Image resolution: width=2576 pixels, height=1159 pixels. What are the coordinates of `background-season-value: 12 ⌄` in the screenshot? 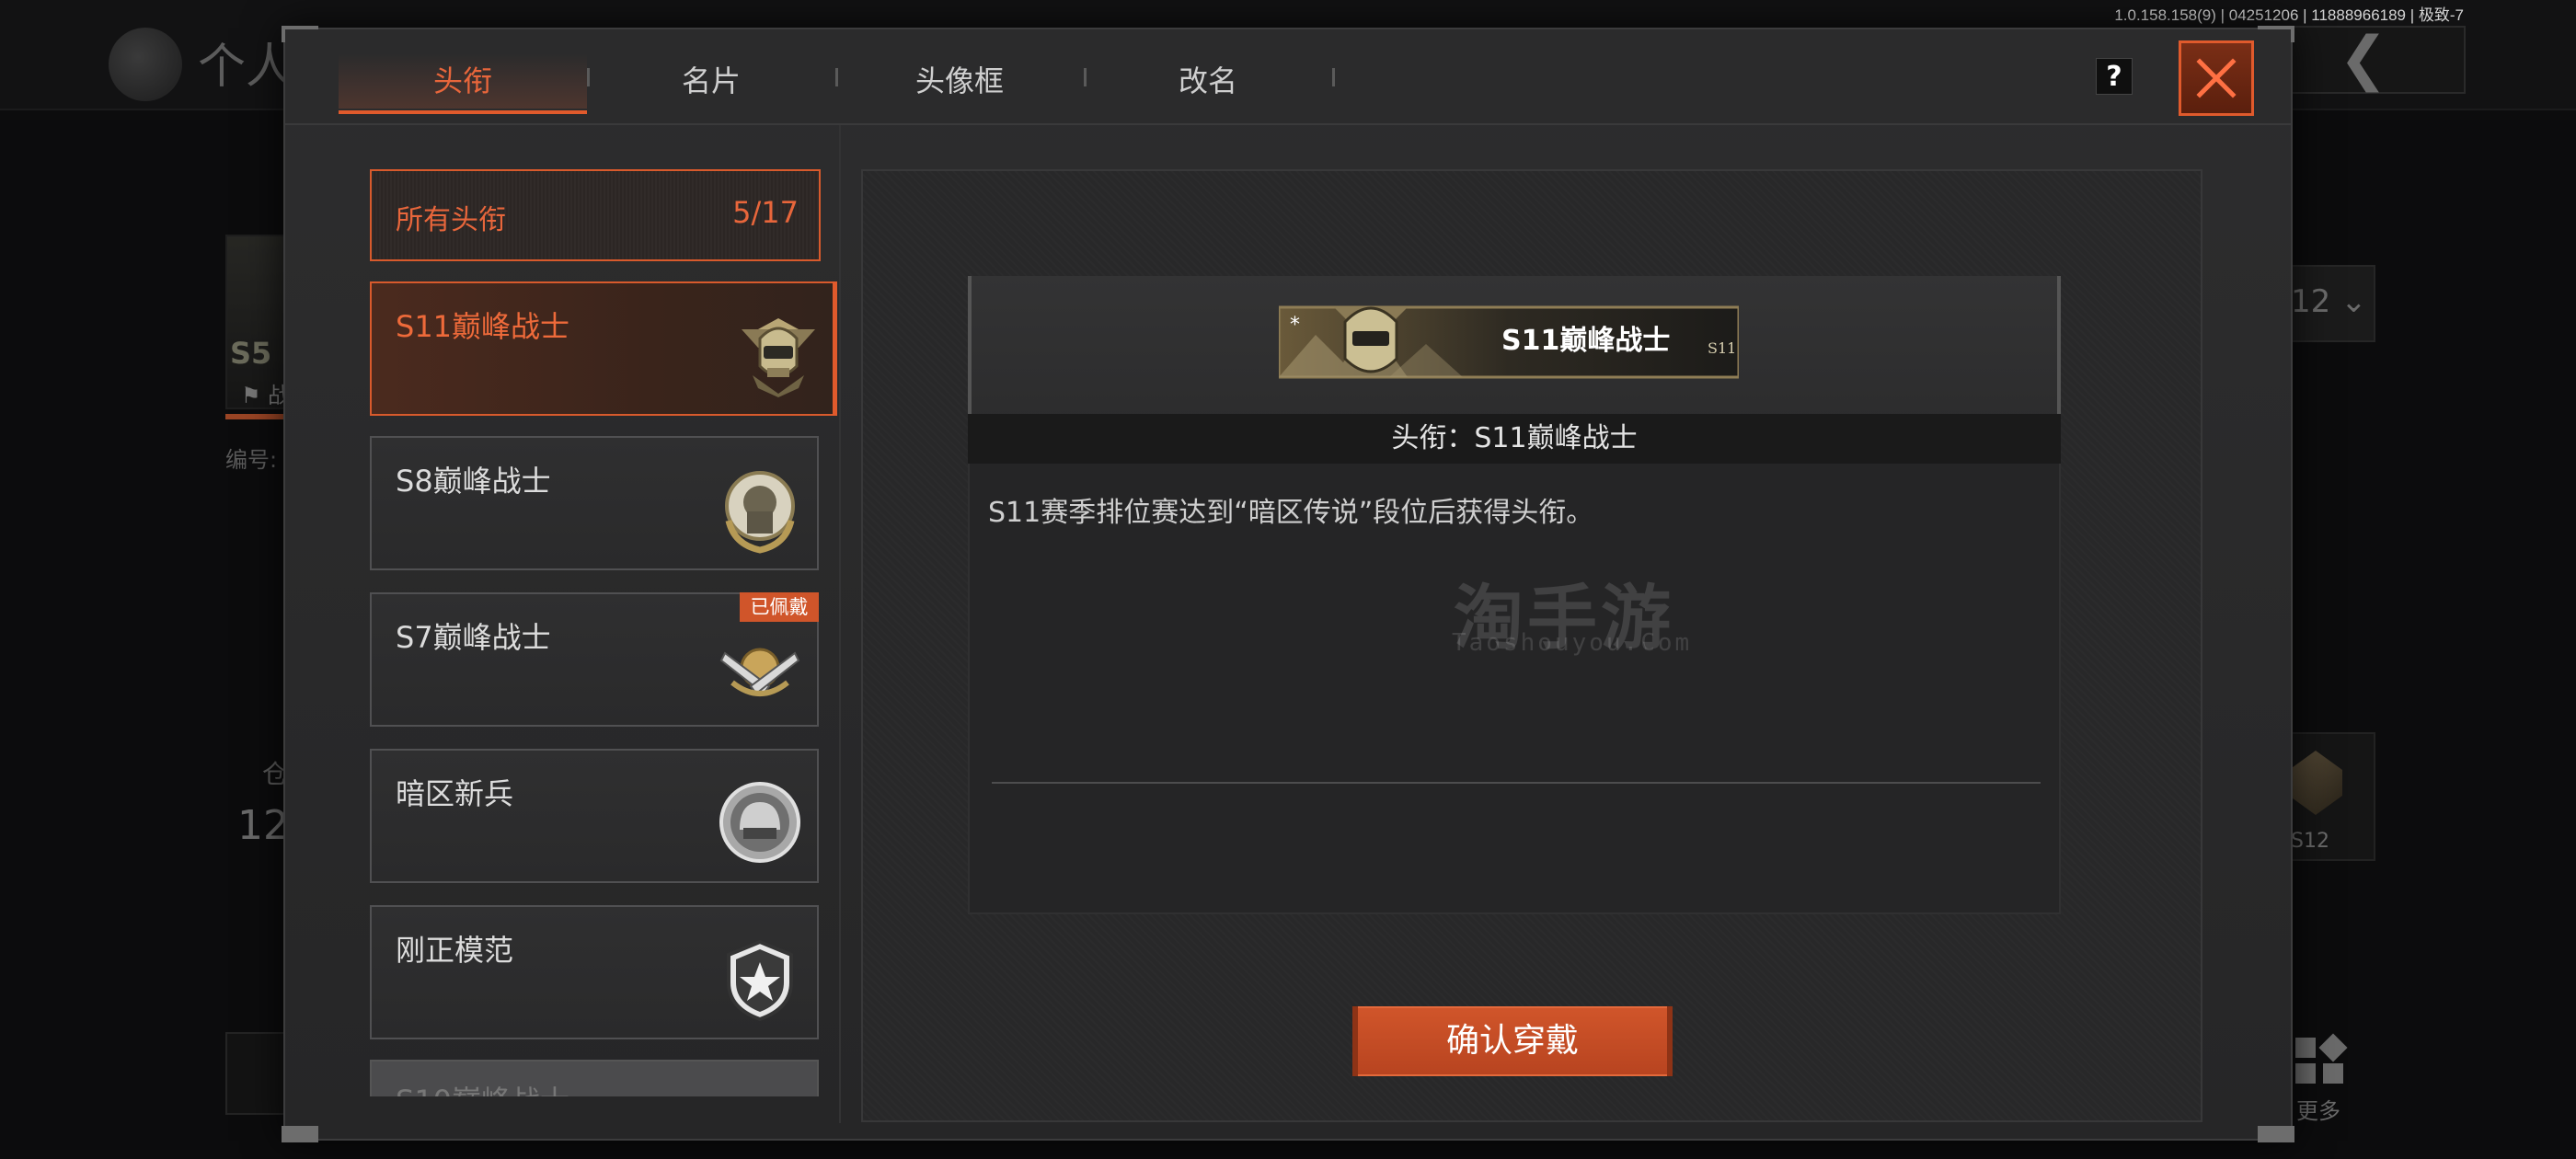 It's located at (2329, 301).